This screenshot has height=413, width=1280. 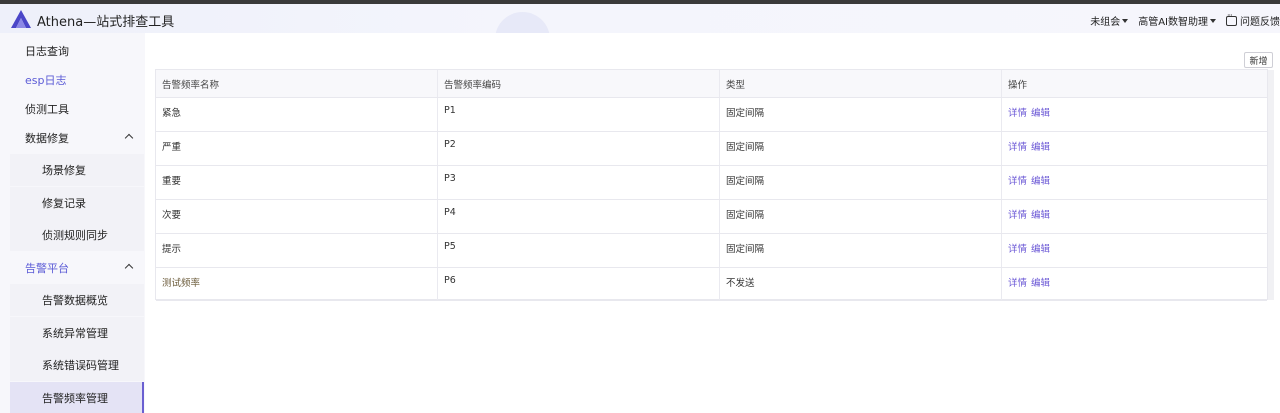 I want to click on table-header-row: 告警频率名称 告警频率编码 类型 操作, so click(x=711, y=84).